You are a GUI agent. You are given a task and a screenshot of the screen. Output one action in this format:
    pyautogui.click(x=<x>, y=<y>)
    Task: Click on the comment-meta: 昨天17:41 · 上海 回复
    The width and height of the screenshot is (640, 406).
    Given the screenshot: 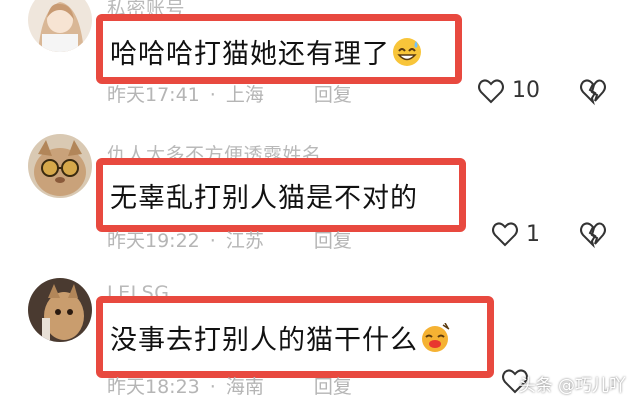 What is the action you would take?
    pyautogui.click(x=234, y=93)
    